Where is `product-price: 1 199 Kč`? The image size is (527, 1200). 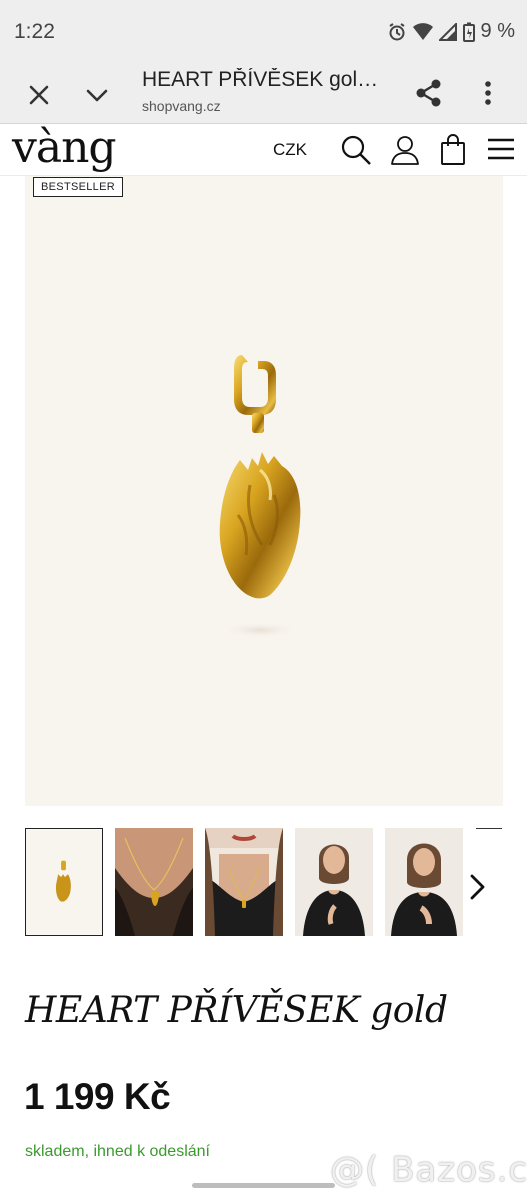
product-price: 1 199 Kč is located at coordinates (97, 1096).